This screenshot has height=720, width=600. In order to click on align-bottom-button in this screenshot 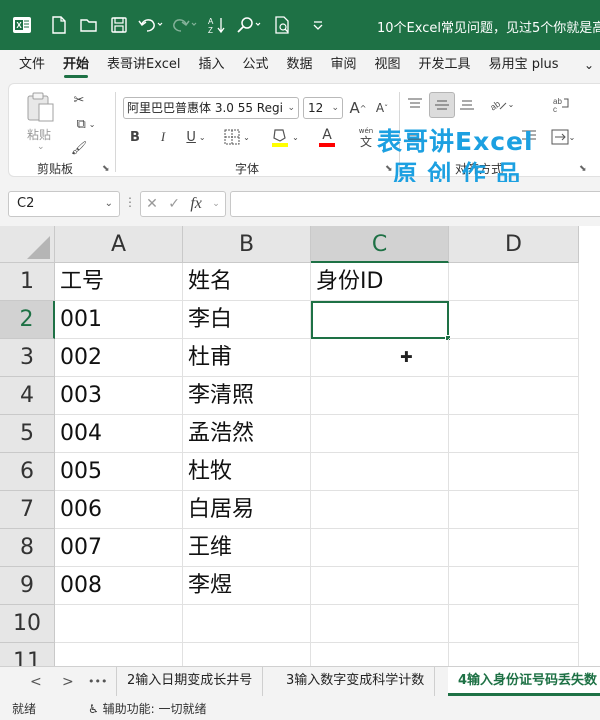, I will do `click(467, 104)`.